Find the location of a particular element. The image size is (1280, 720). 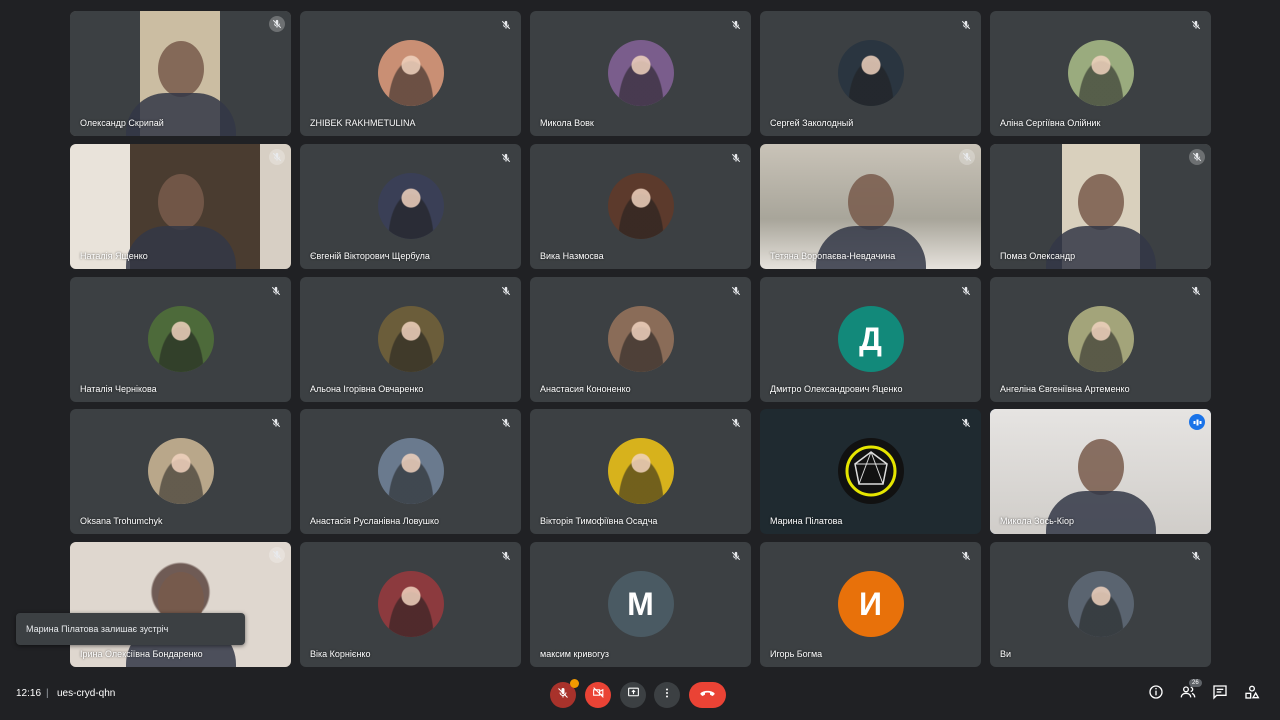

participant-avatar: Д is located at coordinates (870, 339).